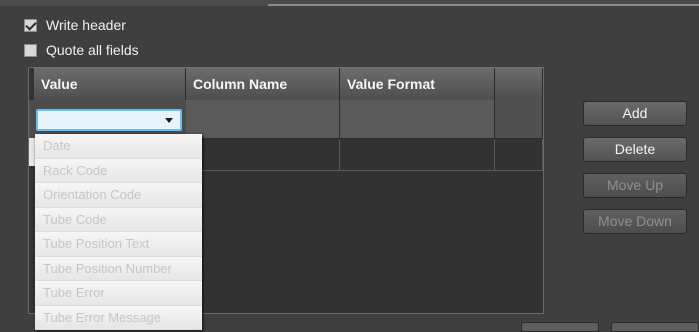  I want to click on write-header-checkbox, so click(30, 25).